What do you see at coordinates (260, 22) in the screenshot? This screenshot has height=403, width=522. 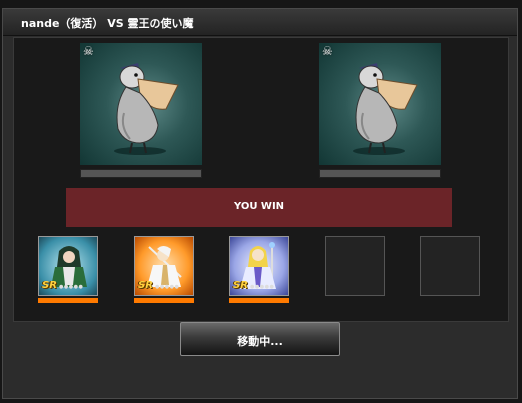 I see `title-bar: nande（復活） VS 霊王の使い魔` at bounding box center [260, 22].